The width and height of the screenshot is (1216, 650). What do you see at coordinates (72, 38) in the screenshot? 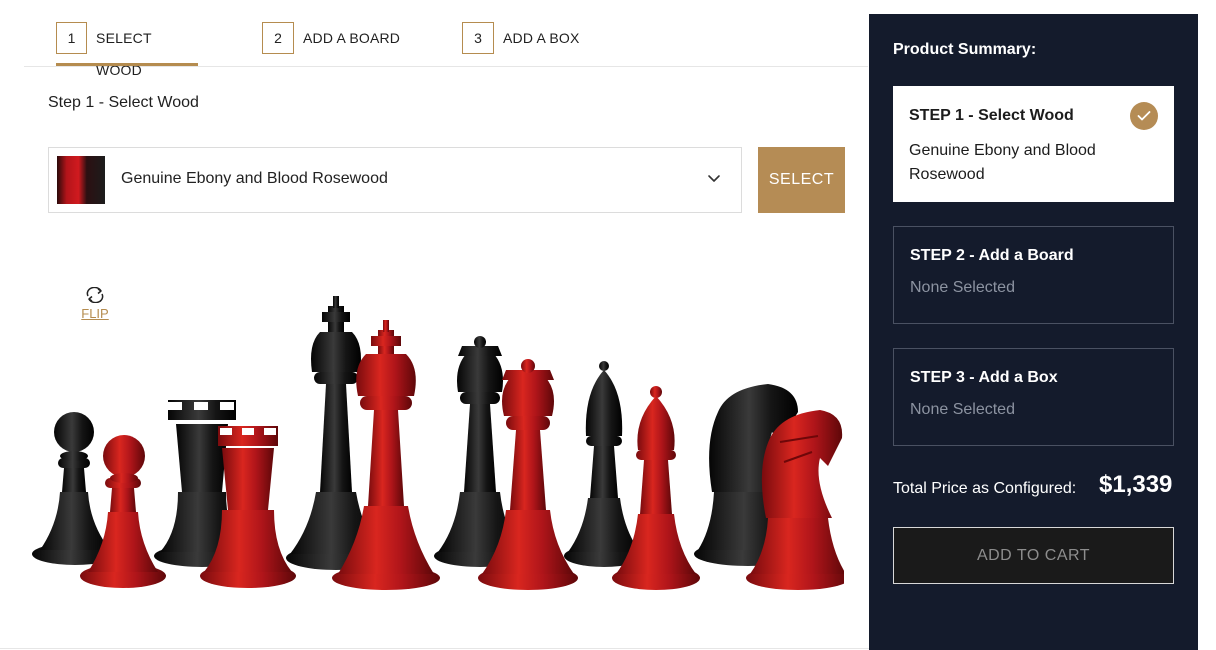
I see `tab-number: 1` at bounding box center [72, 38].